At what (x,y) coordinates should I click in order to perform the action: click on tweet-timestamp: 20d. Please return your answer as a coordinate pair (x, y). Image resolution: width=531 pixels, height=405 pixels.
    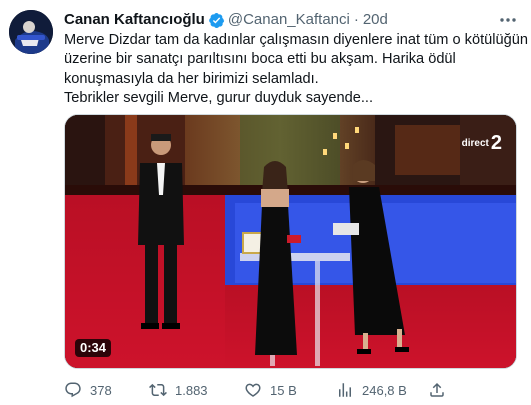
    Looking at the image, I should click on (375, 20).